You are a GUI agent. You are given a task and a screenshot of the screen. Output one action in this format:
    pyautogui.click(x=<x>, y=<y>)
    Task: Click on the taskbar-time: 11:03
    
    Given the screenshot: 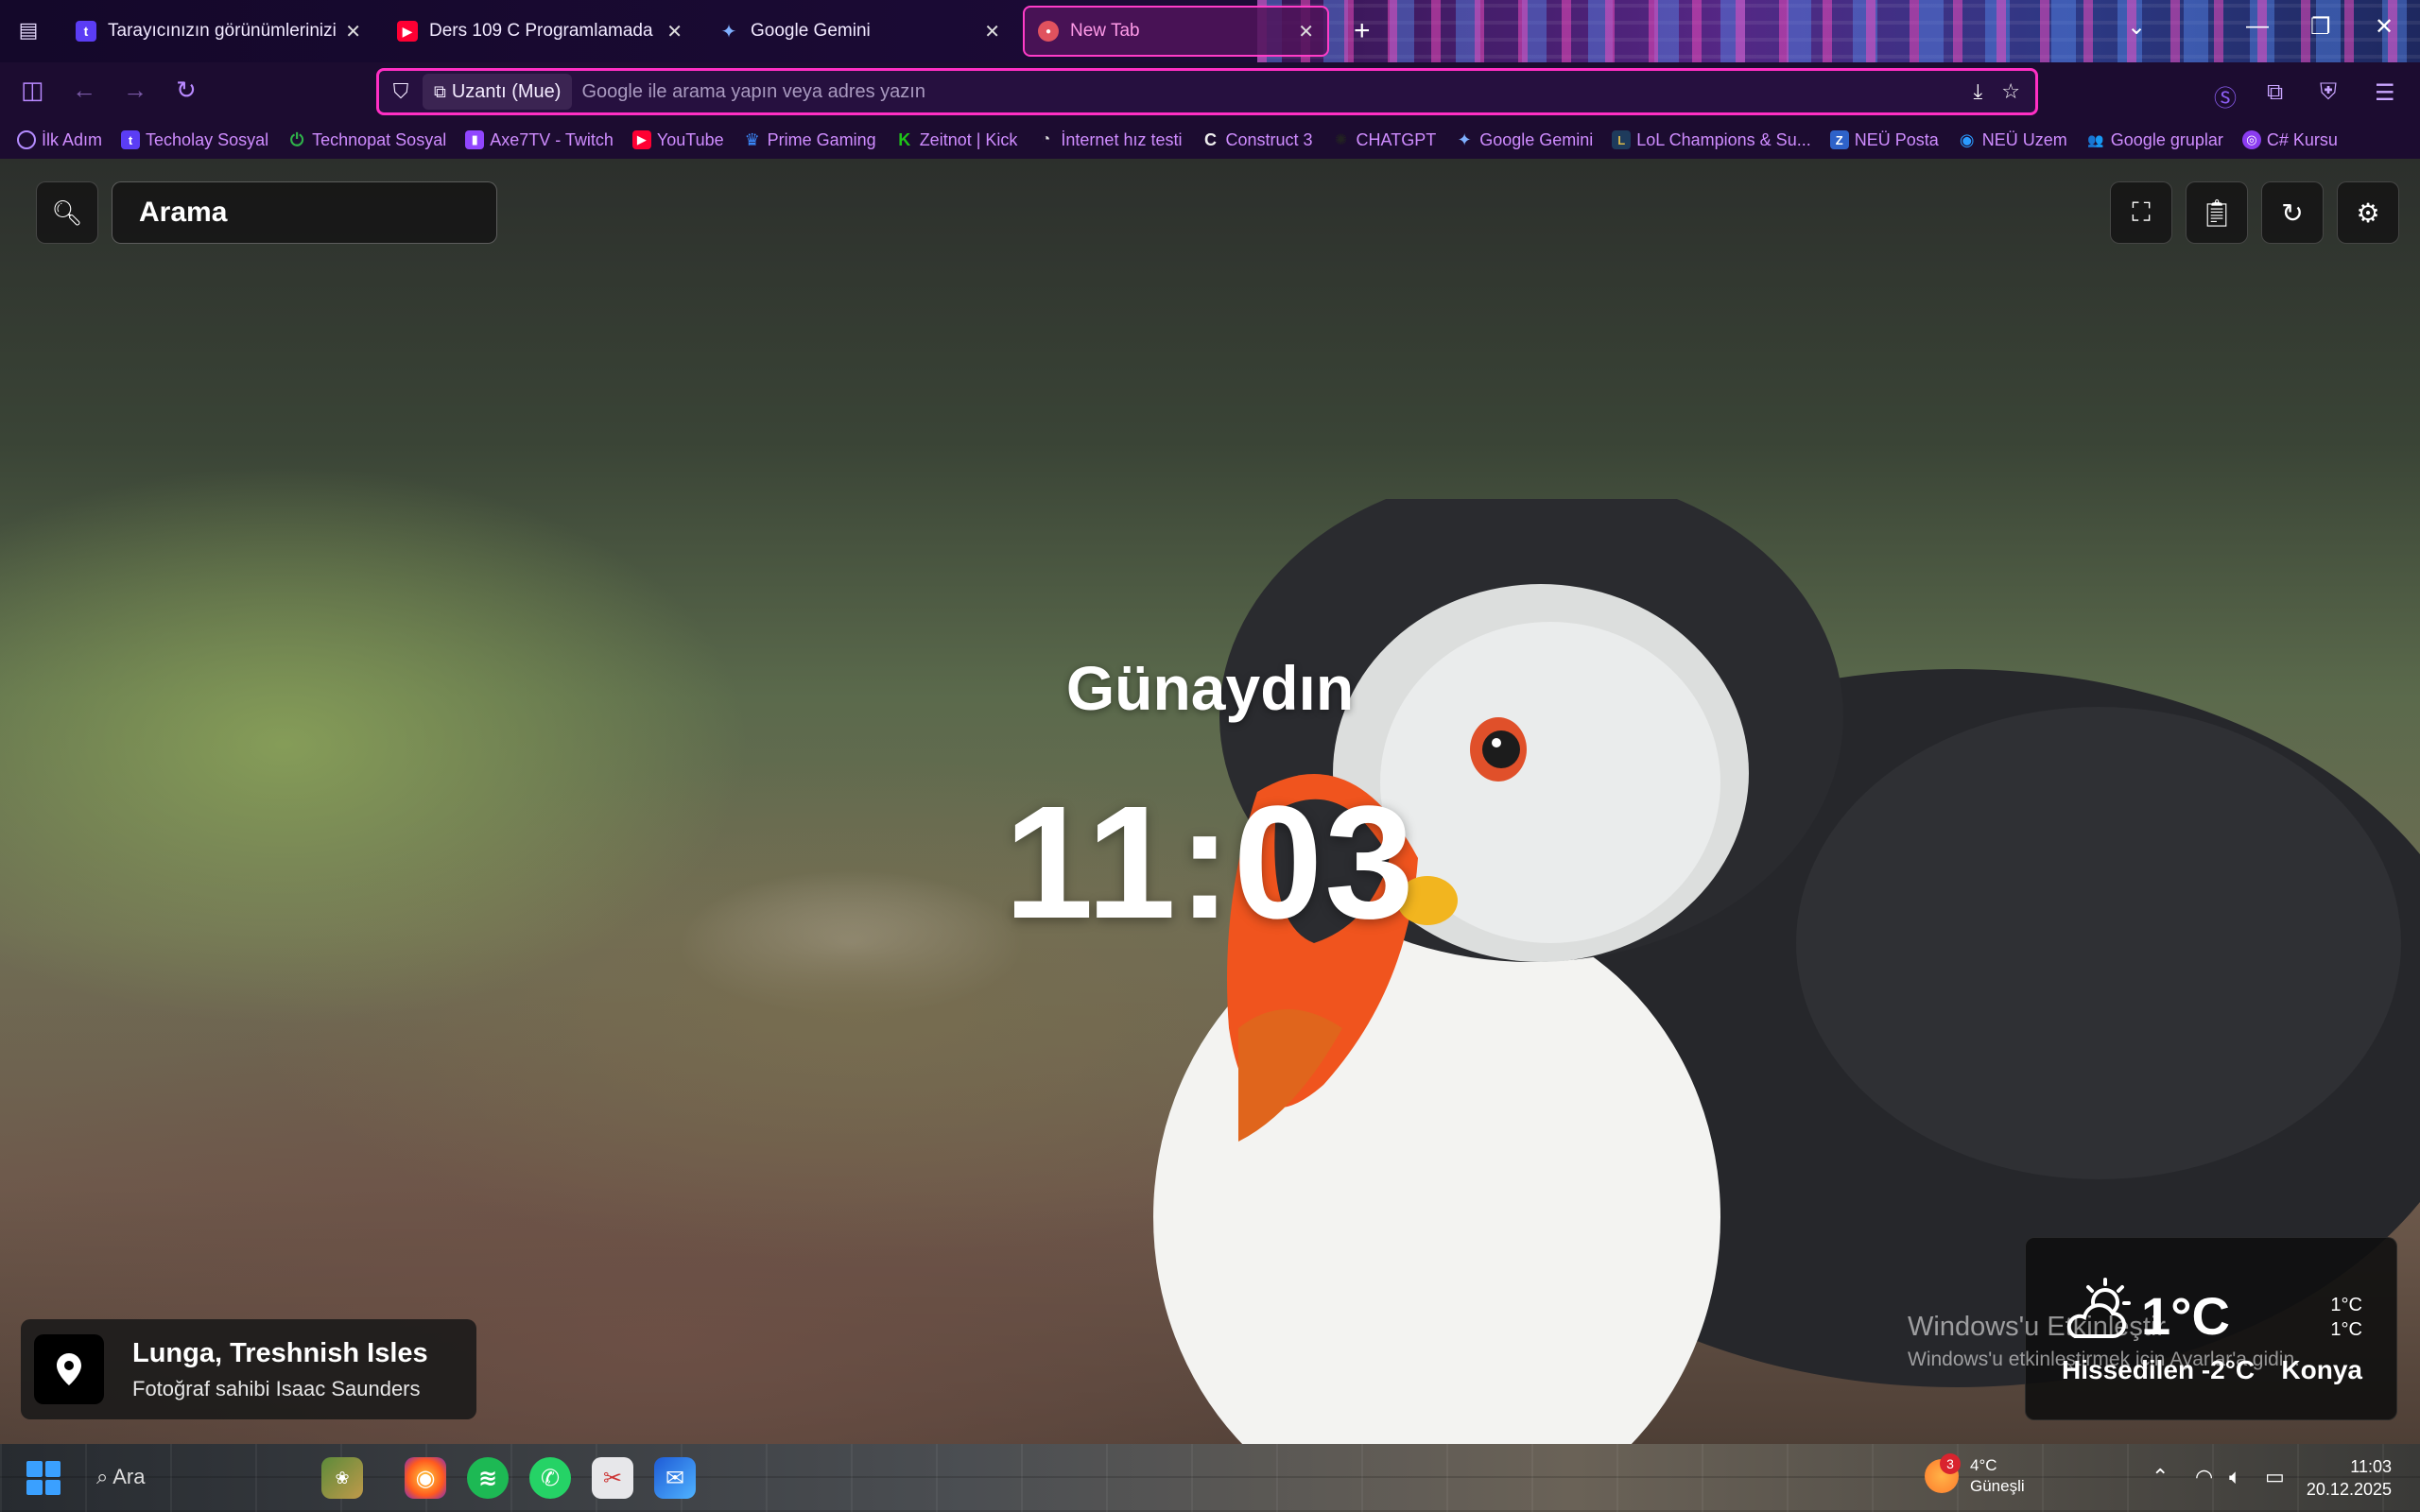 What is the action you would take?
    pyautogui.click(x=2371, y=1466)
    